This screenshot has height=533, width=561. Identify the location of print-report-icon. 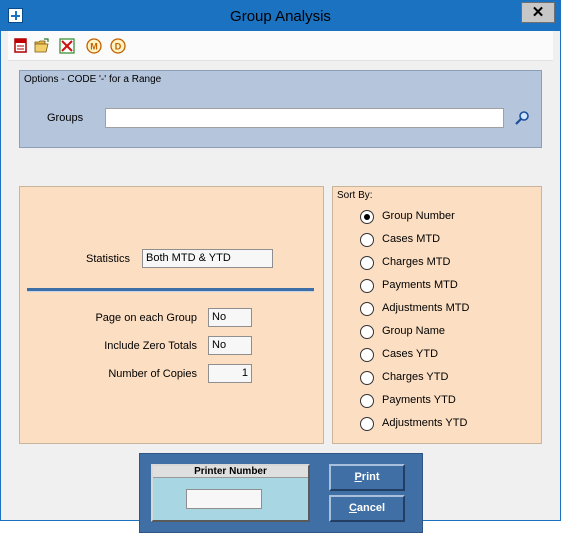
(21, 46).